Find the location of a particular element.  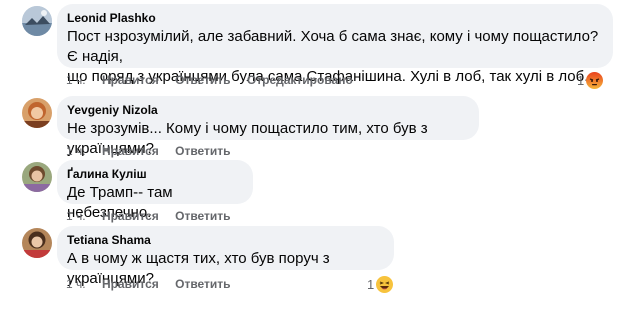

comment-actions: 1 ч. Нравится Ответить Отредактировано is located at coordinates (216, 80).